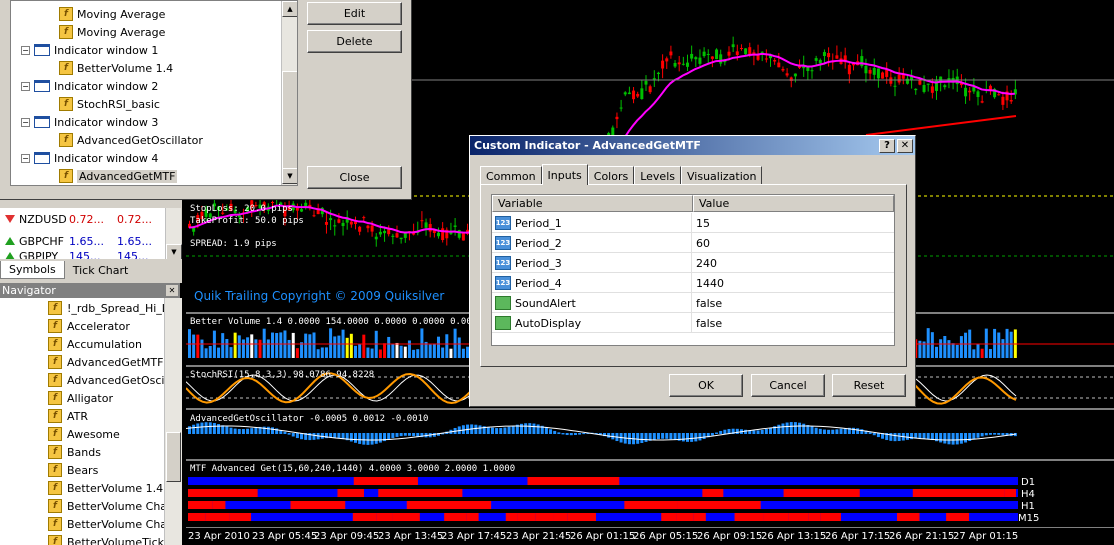  I want to click on tab-levels: Levels, so click(657, 175).